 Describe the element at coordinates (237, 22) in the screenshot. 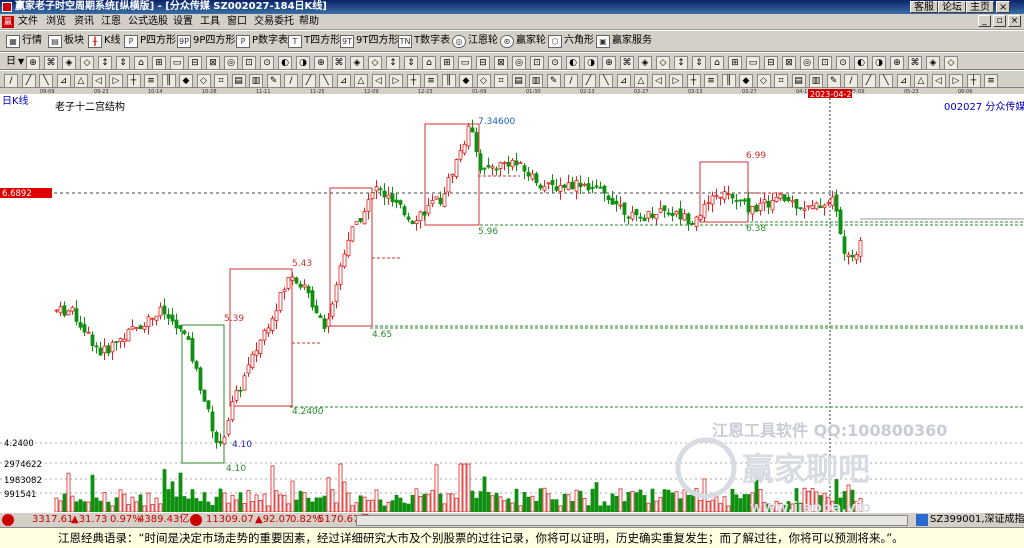

I see `menu-window: 窗口` at that location.